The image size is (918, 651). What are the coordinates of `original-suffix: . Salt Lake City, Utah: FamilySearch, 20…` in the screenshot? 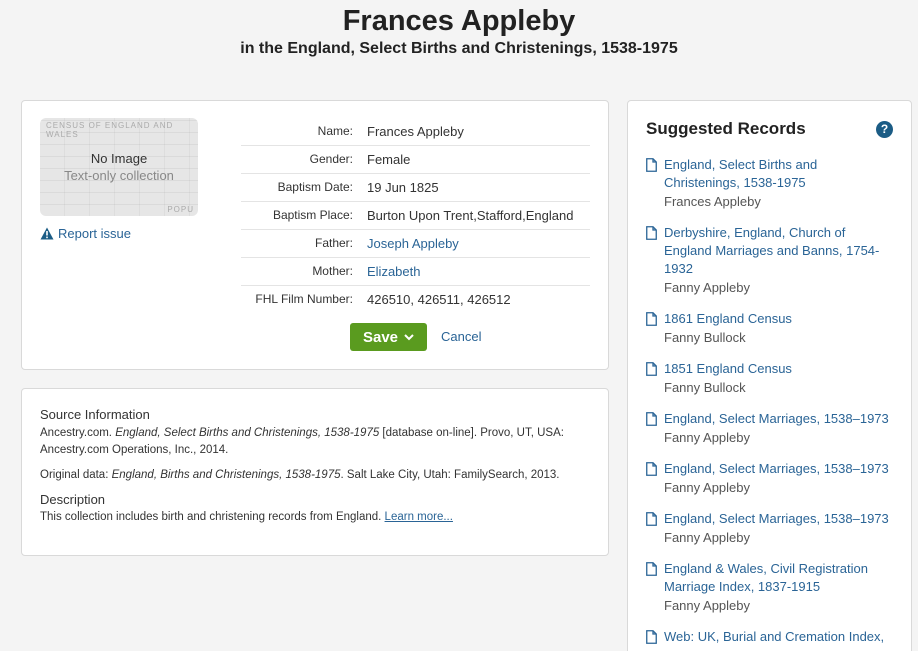 It's located at (450, 475).